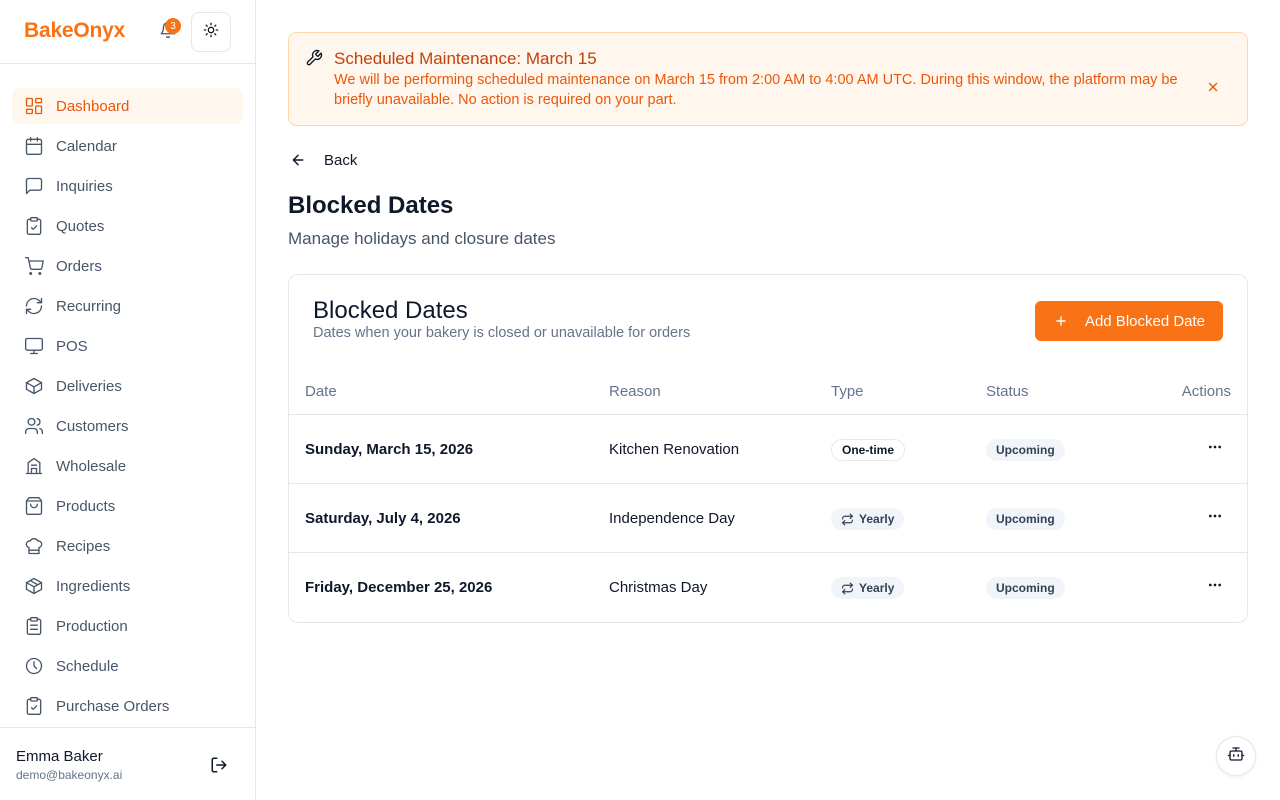  Describe the element at coordinates (322, 160) in the screenshot. I see `back-button: Back` at that location.